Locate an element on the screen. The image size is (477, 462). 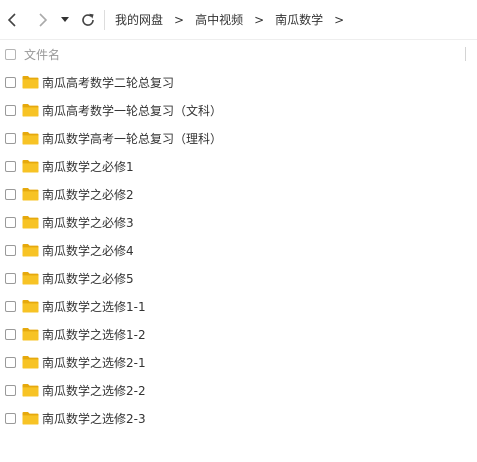
file-row: 南瓜高考数学一轮总复习（文科） is located at coordinates (238, 110).